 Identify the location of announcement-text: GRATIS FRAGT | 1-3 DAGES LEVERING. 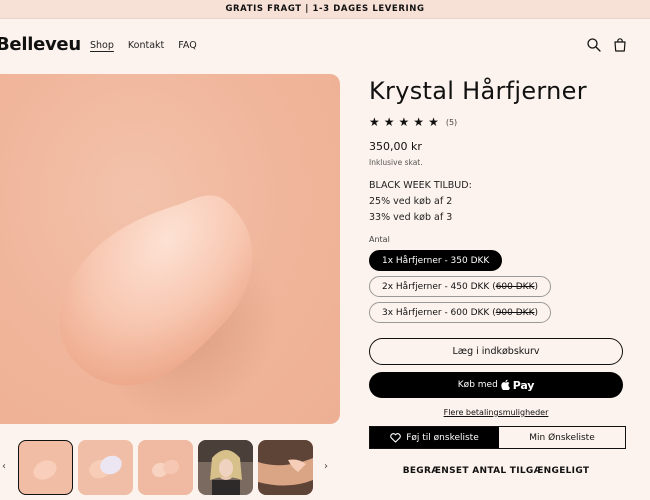
(325, 9).